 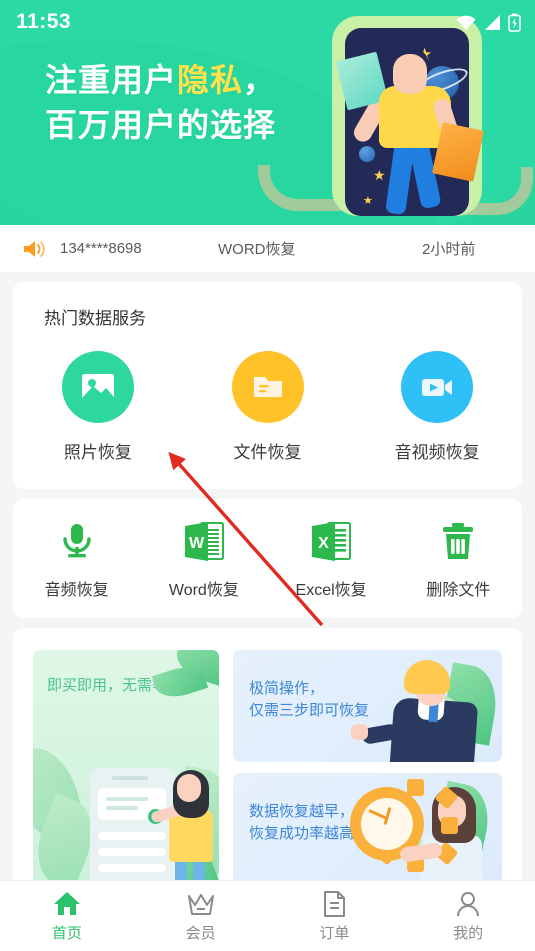 What do you see at coordinates (309, 700) in the screenshot?
I see `promo-simple-steps-text: 极简操作， 仅需三步即可恢复` at bounding box center [309, 700].